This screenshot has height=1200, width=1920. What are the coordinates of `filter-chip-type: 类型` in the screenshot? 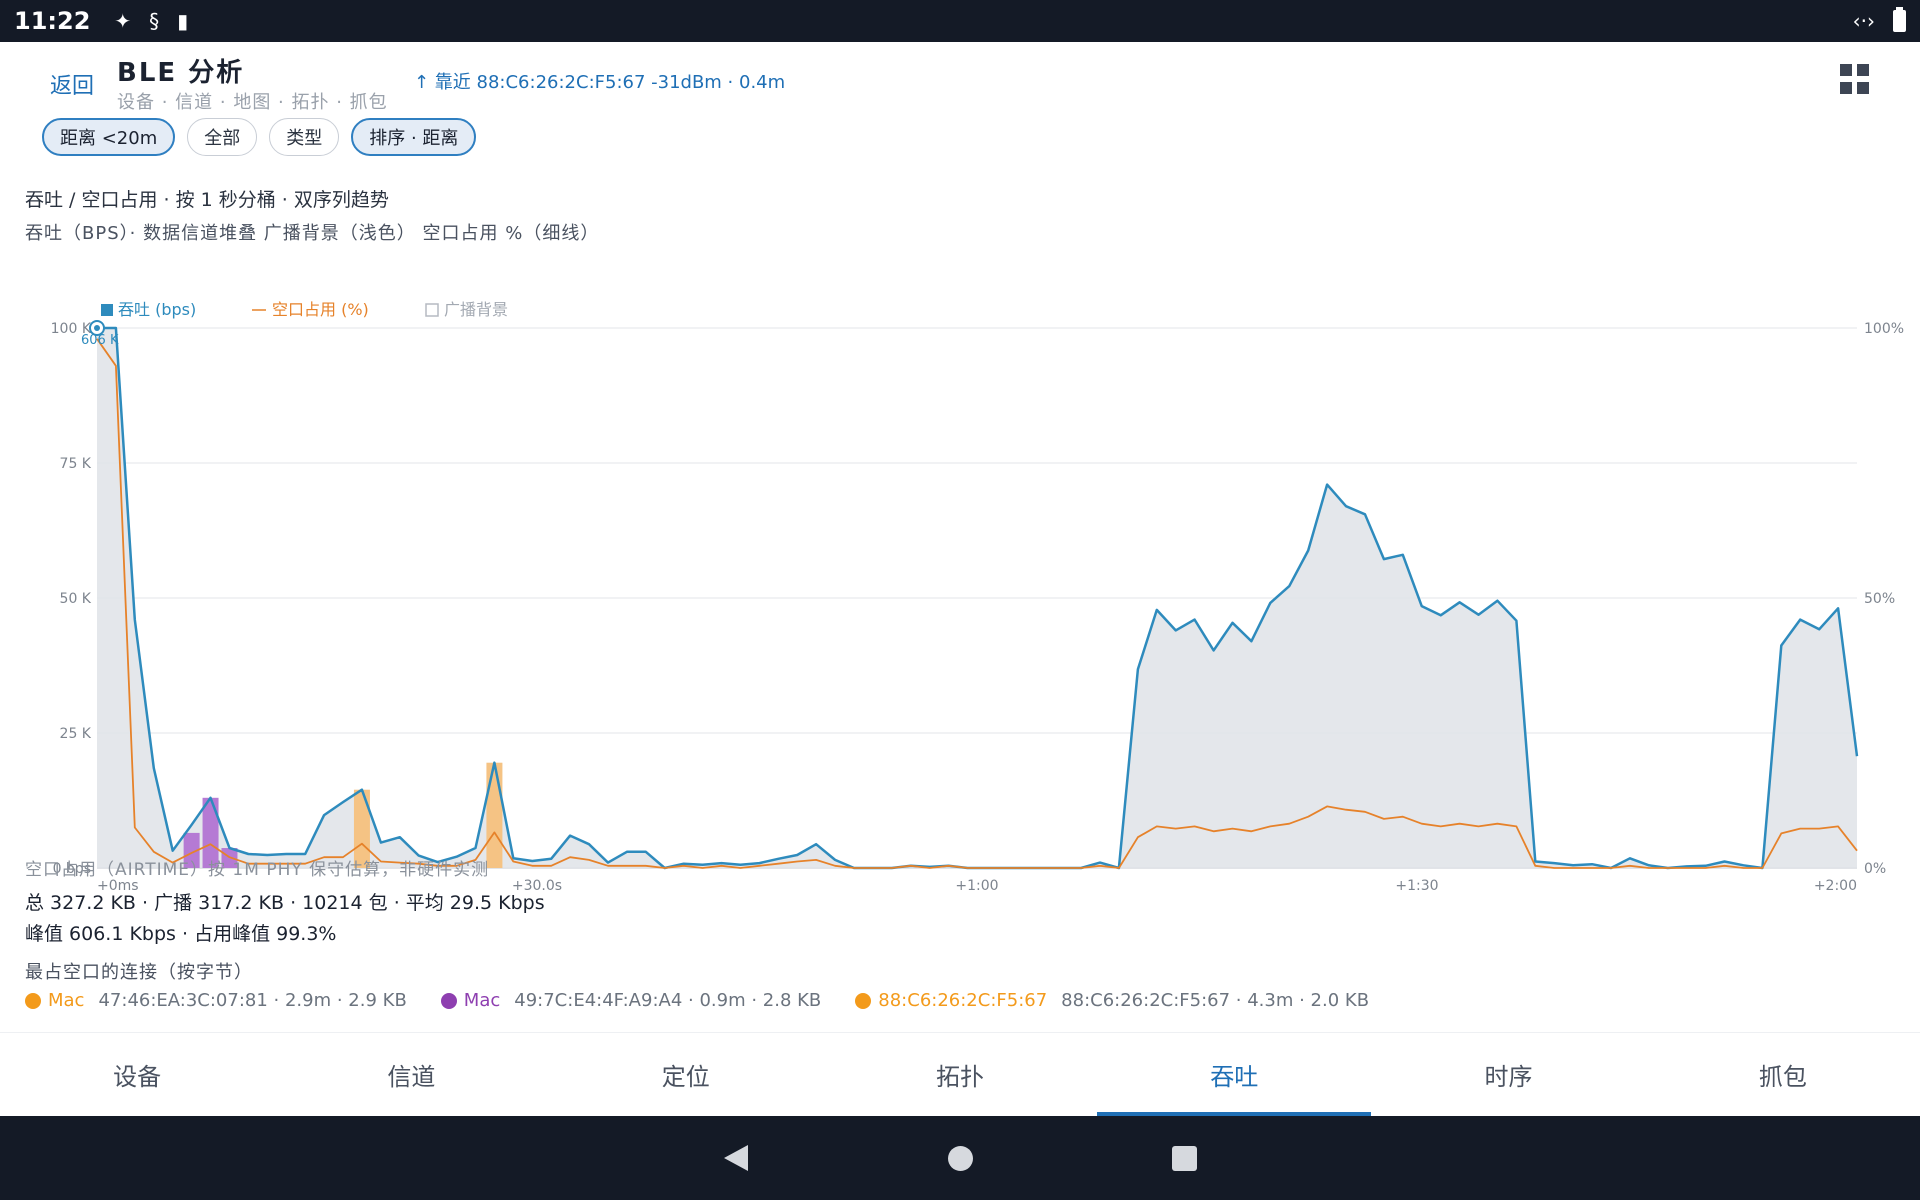 It's located at (304, 137).